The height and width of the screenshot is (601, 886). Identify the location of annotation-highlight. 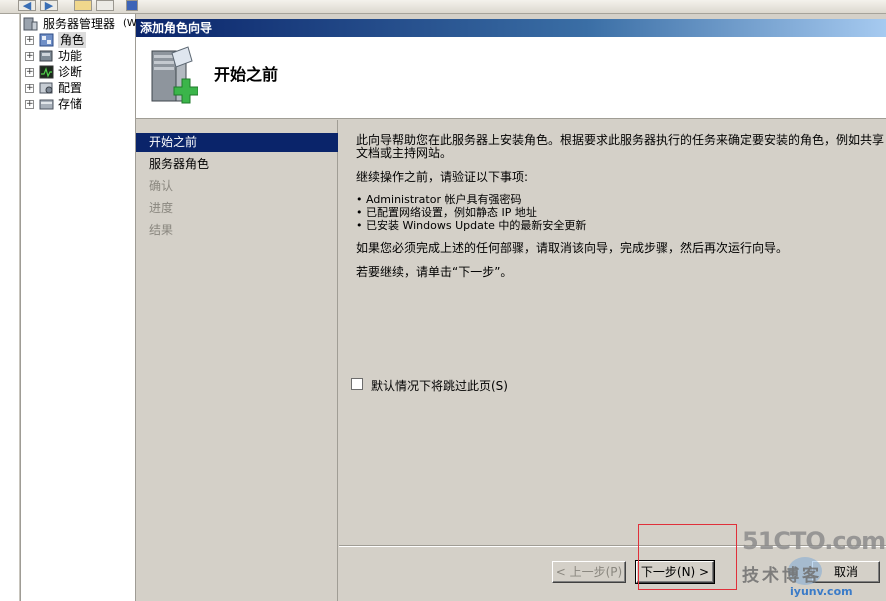
(687, 557).